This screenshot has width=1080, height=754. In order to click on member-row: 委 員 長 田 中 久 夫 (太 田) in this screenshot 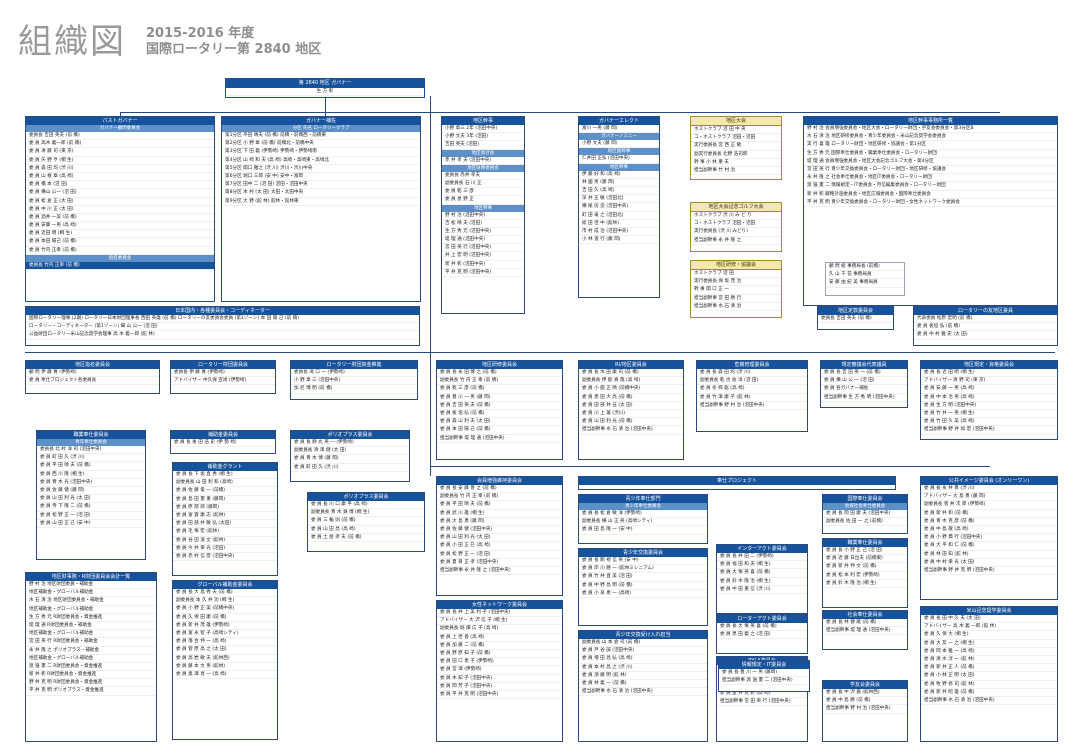, I will do `click(989, 619)`.